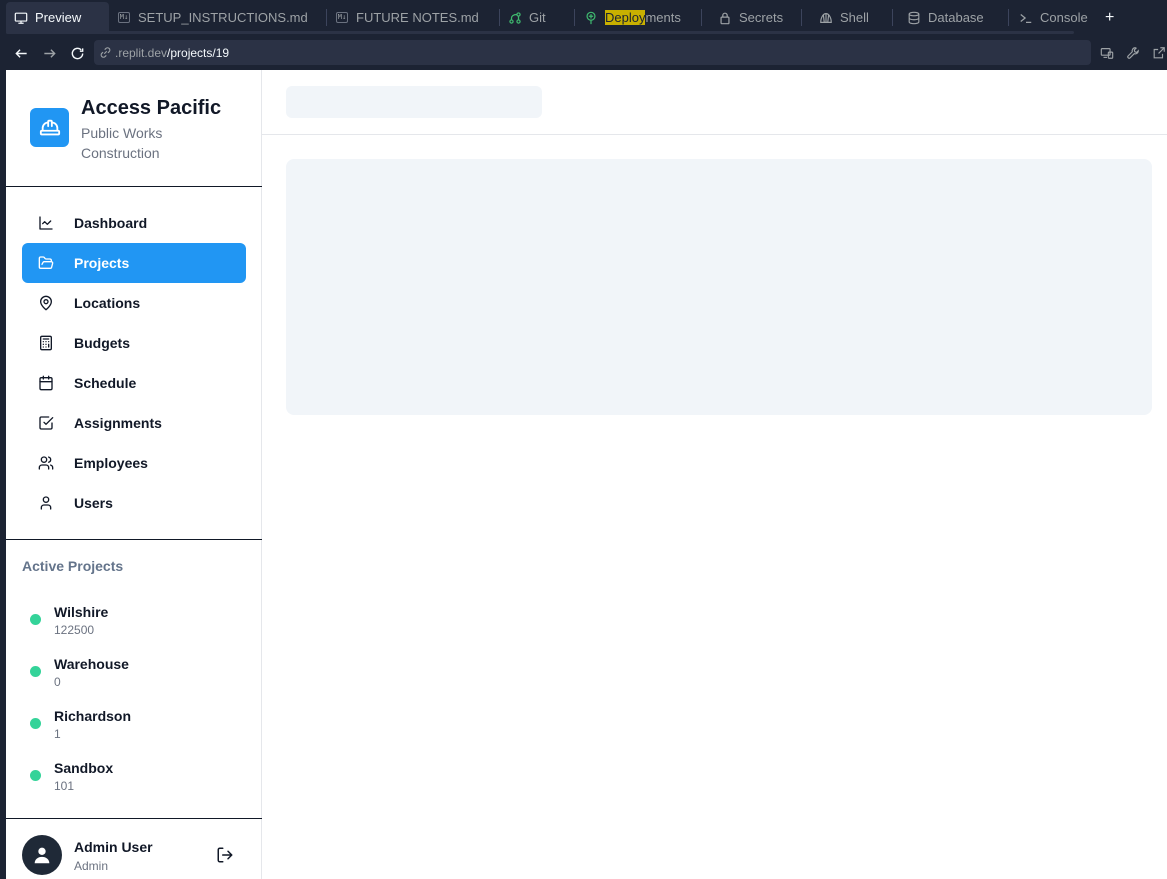 This screenshot has width=1167, height=879. What do you see at coordinates (102, 343) in the screenshot?
I see `nav-label: Budgets` at bounding box center [102, 343].